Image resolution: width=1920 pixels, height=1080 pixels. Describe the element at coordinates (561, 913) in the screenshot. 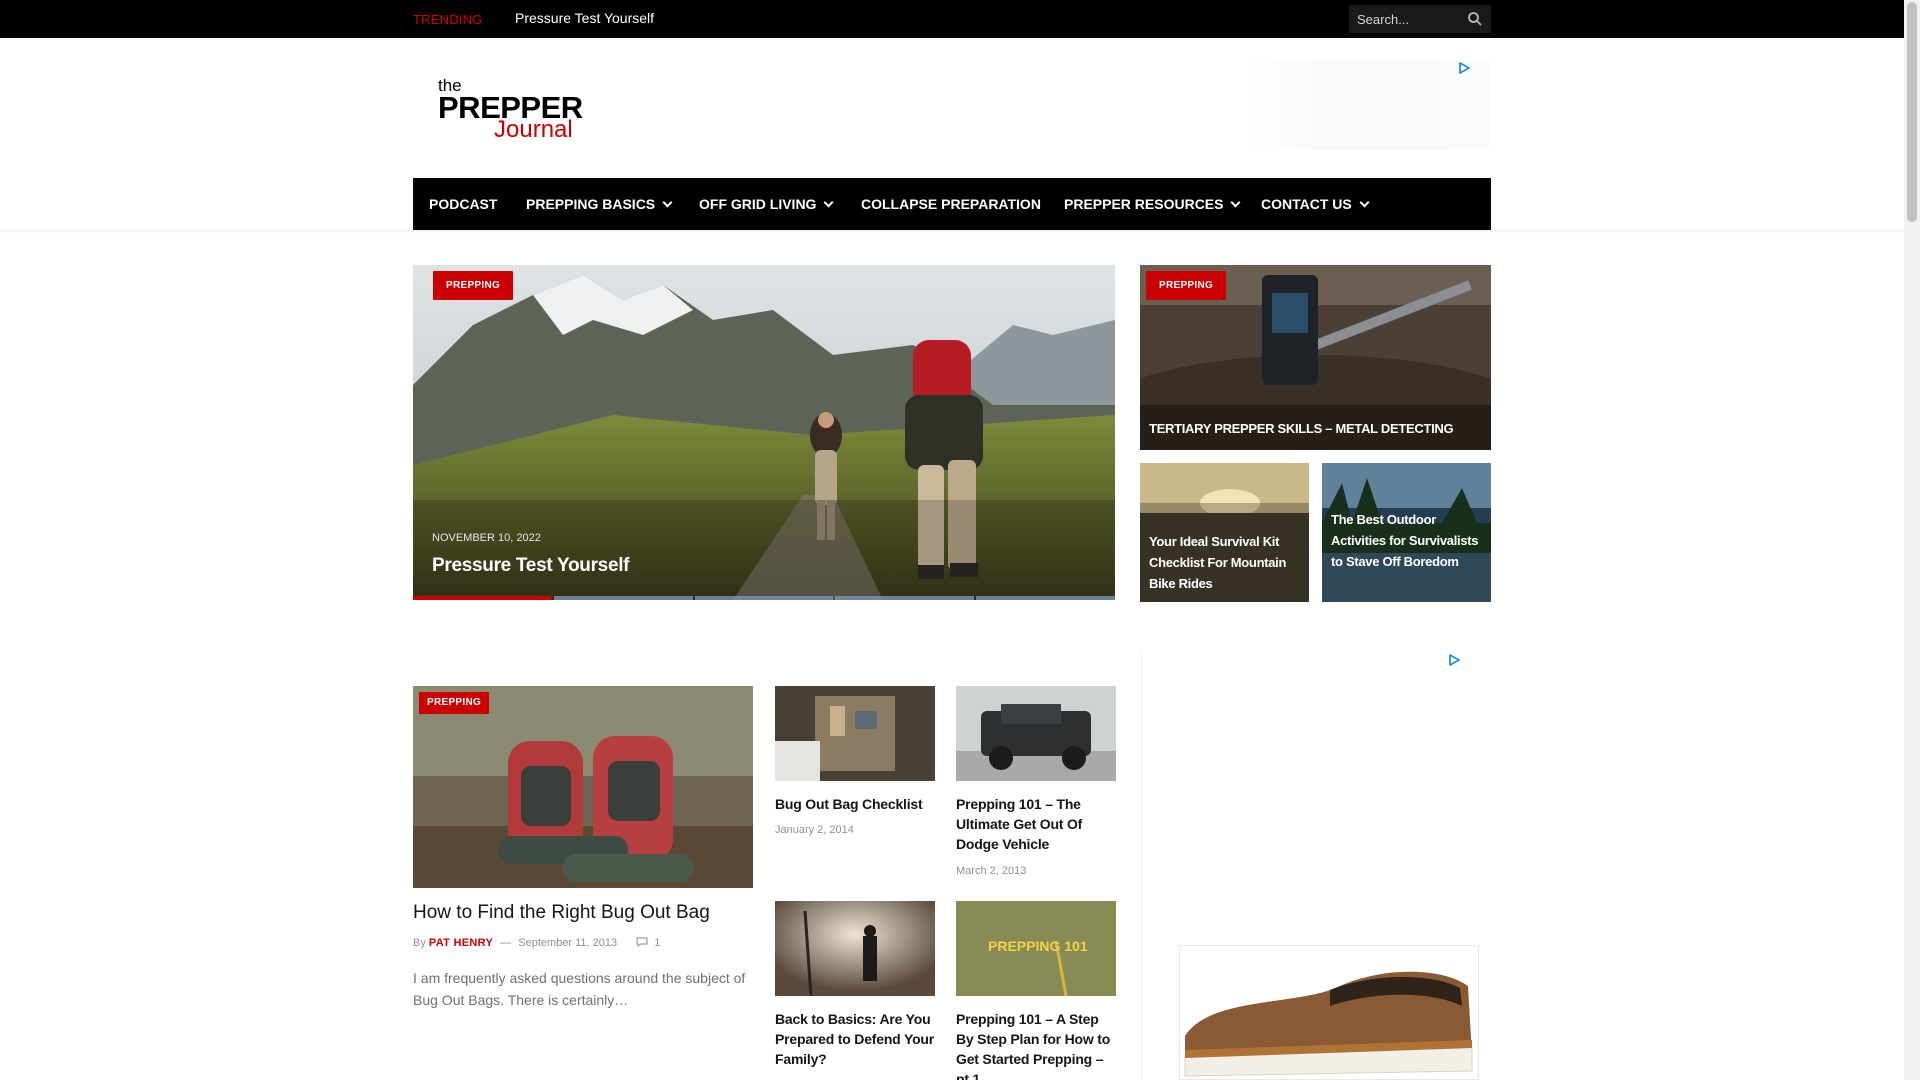

I see `main-post-title: How to Find the Right Bug Out Bag` at that location.